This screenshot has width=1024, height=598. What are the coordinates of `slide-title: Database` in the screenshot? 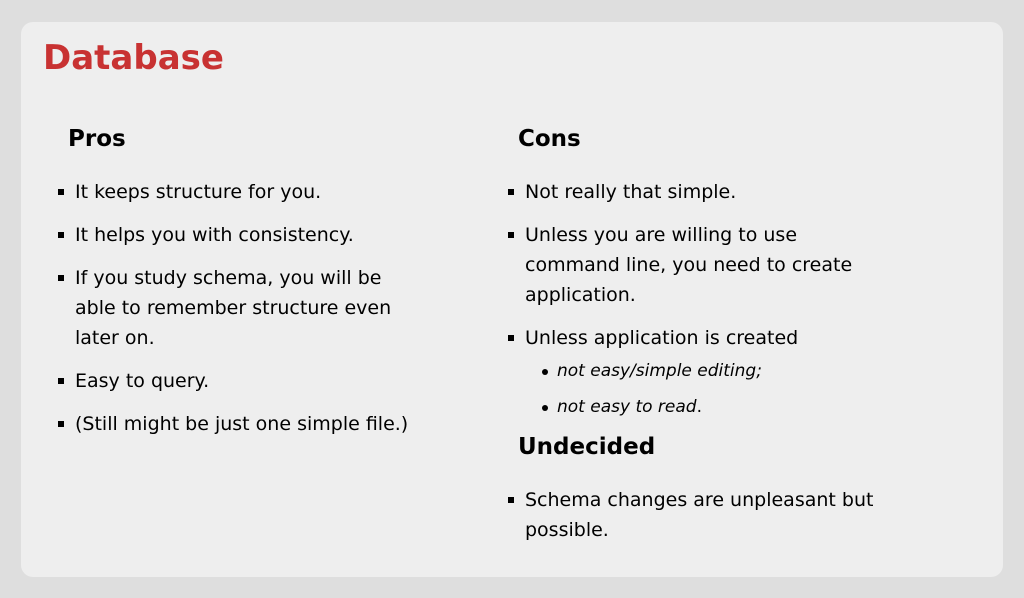 It's located at (133, 58).